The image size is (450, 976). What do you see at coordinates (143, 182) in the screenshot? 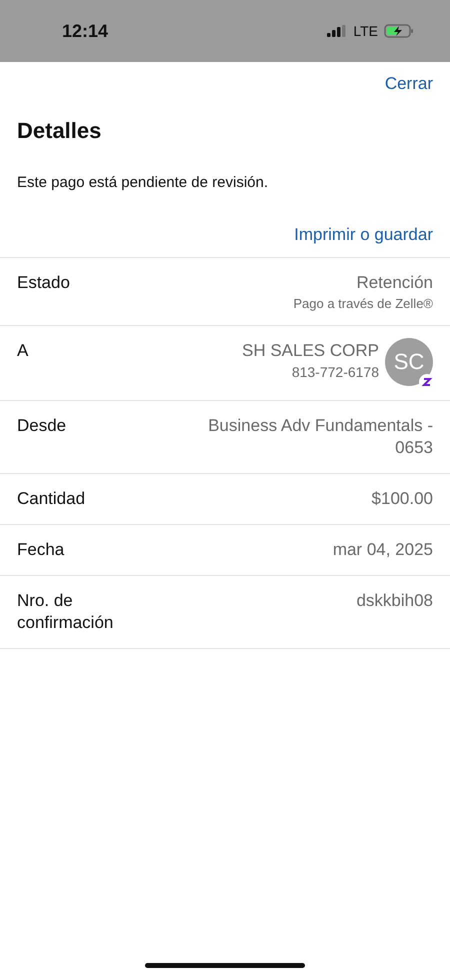
I see `status-message: Este pago está pendiente de revisión.` at bounding box center [143, 182].